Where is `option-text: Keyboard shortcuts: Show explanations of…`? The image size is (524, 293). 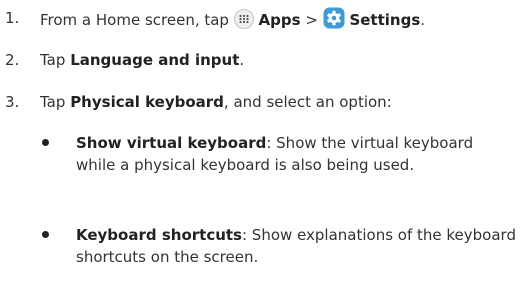
option-text: Keyboard shortcuts: Show explanations of… is located at coordinates (296, 246).